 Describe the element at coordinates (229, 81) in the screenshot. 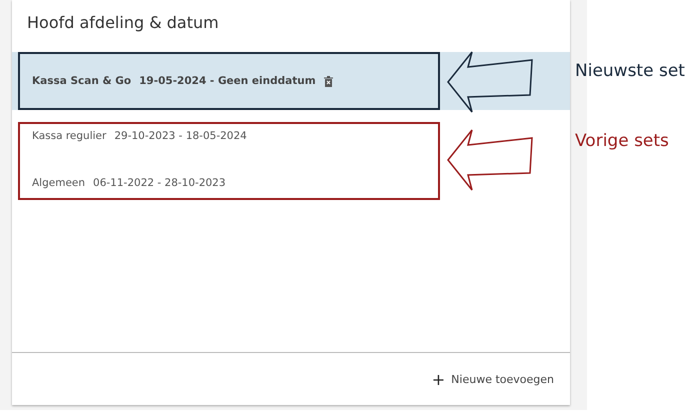

I see `list-item: Kassa Scan & Go 19-05-2024 - Geen einddatum` at that location.